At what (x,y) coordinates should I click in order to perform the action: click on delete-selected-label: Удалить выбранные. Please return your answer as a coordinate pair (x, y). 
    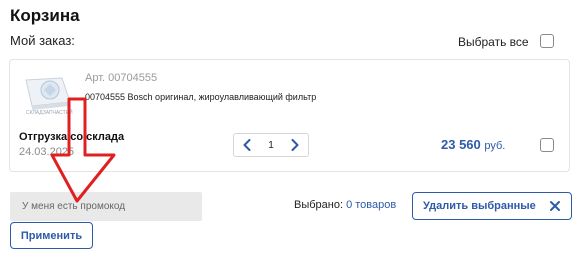
    Looking at the image, I should click on (479, 206).